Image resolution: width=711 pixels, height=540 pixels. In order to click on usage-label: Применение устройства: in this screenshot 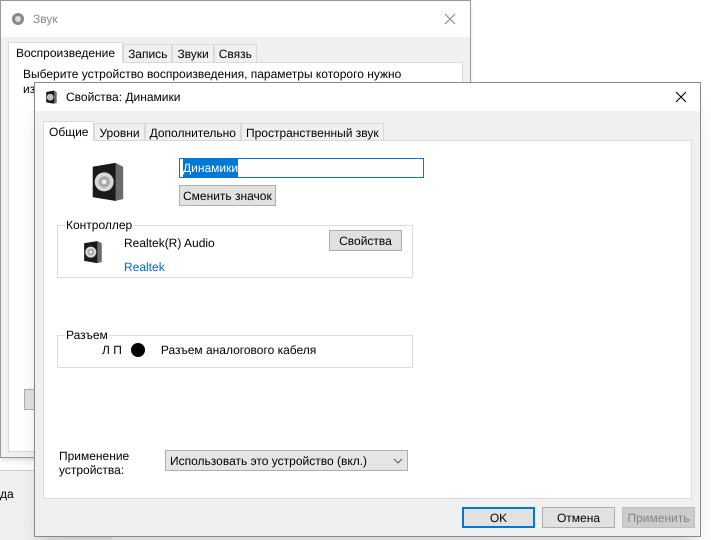, I will do `click(94, 463)`.